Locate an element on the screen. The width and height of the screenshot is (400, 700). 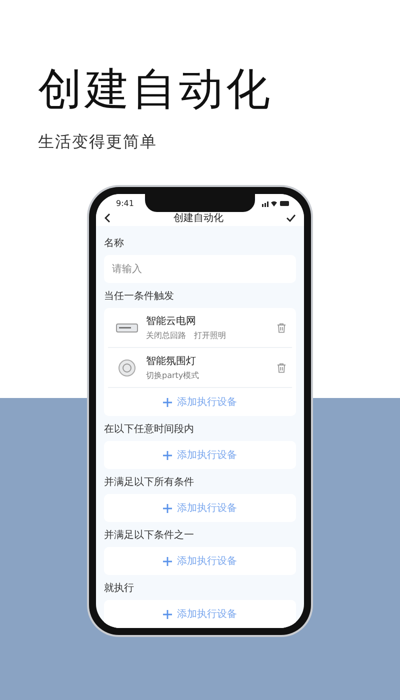
power-strip-icon is located at coordinates (127, 327).